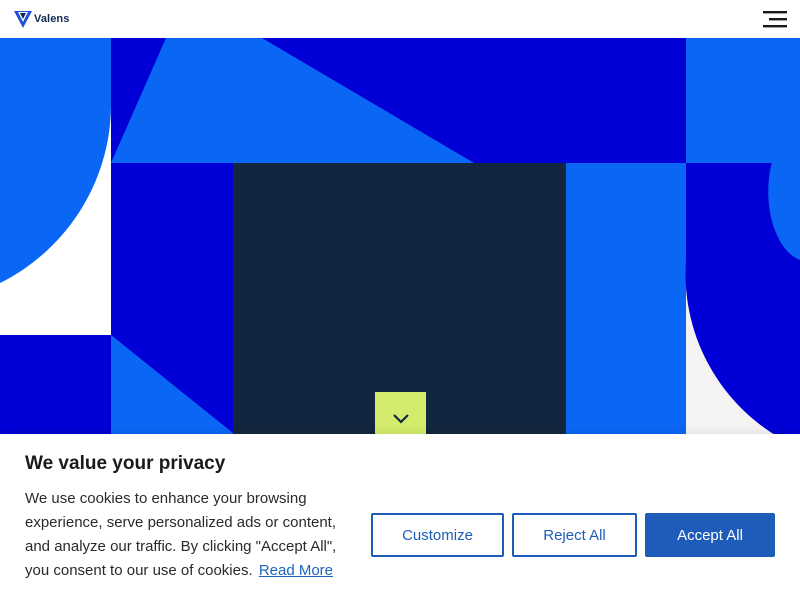 The width and height of the screenshot is (800, 600). I want to click on accept-all-button: Accept All, so click(710, 535).